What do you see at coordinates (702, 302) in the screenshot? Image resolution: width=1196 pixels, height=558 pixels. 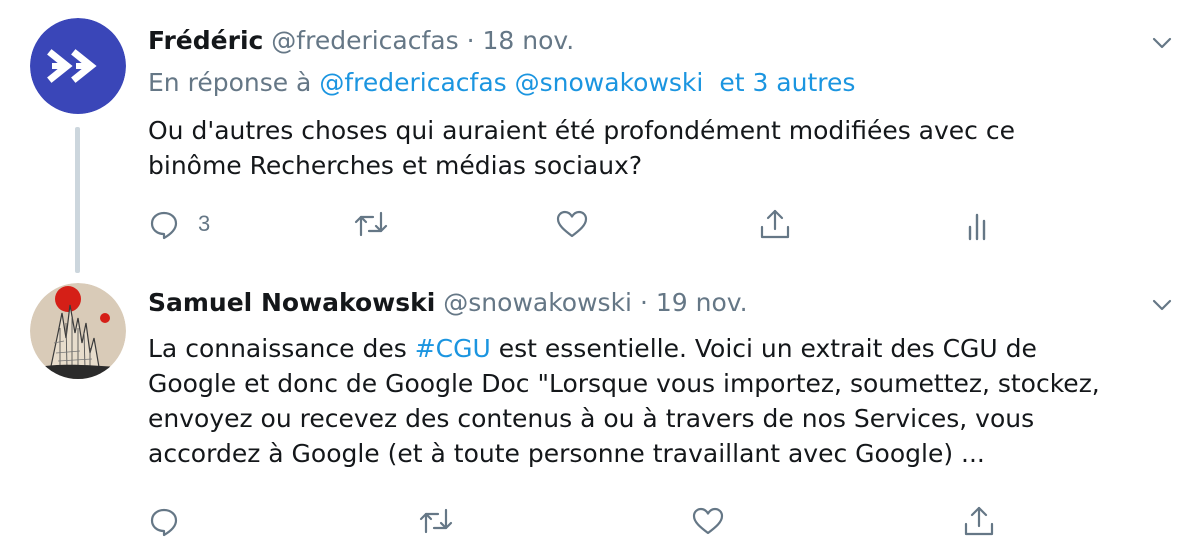 I see `tweet-date: 19 nov.` at bounding box center [702, 302].